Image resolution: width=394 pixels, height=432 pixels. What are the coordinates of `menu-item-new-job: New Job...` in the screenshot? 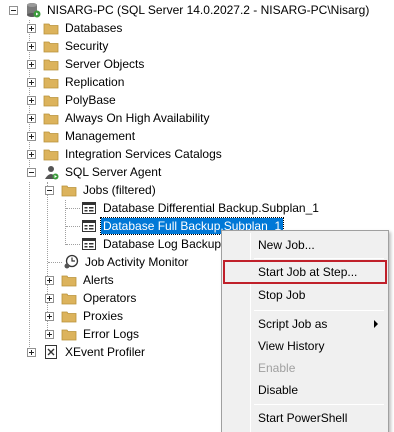 It's located at (305, 245).